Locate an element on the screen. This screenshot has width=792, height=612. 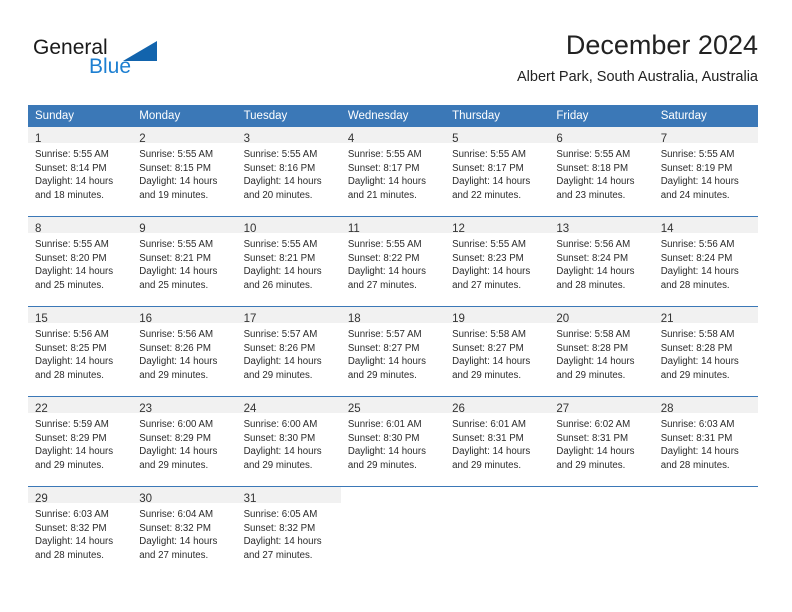
day-number-band: 25 is located at coordinates (393, 406).